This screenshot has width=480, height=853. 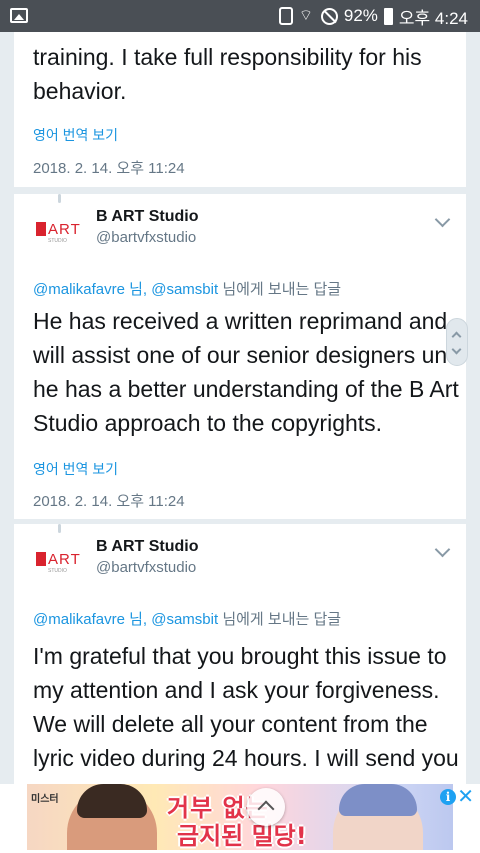 I want to click on status-bar: ⌔ 92% 오후 4:24, so click(x=240, y=16).